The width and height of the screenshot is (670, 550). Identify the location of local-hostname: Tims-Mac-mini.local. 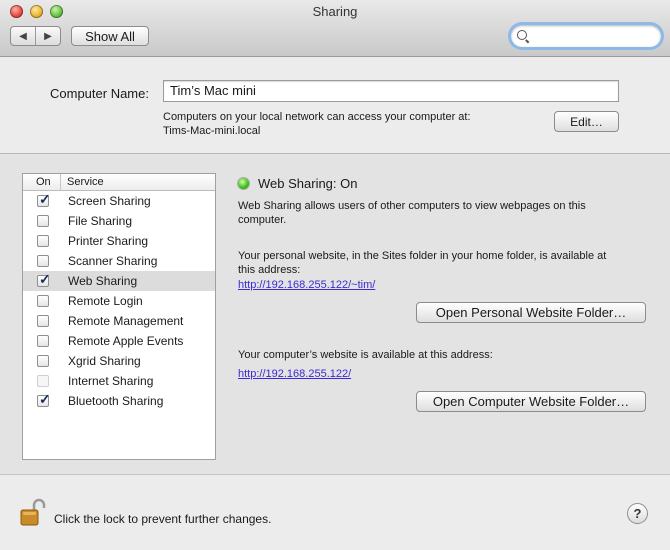
(212, 131).